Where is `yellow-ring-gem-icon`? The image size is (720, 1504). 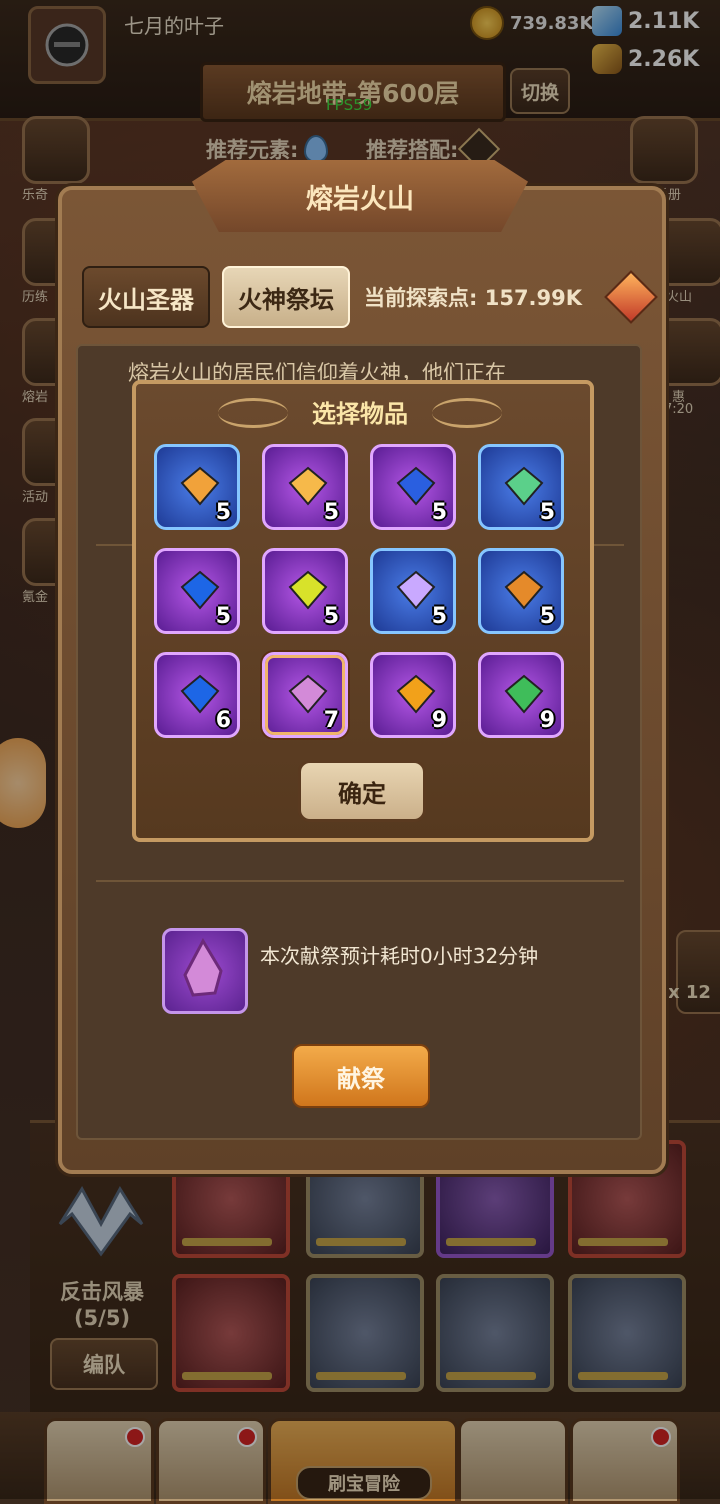
yellow-ring-gem-icon is located at coordinates (308, 590).